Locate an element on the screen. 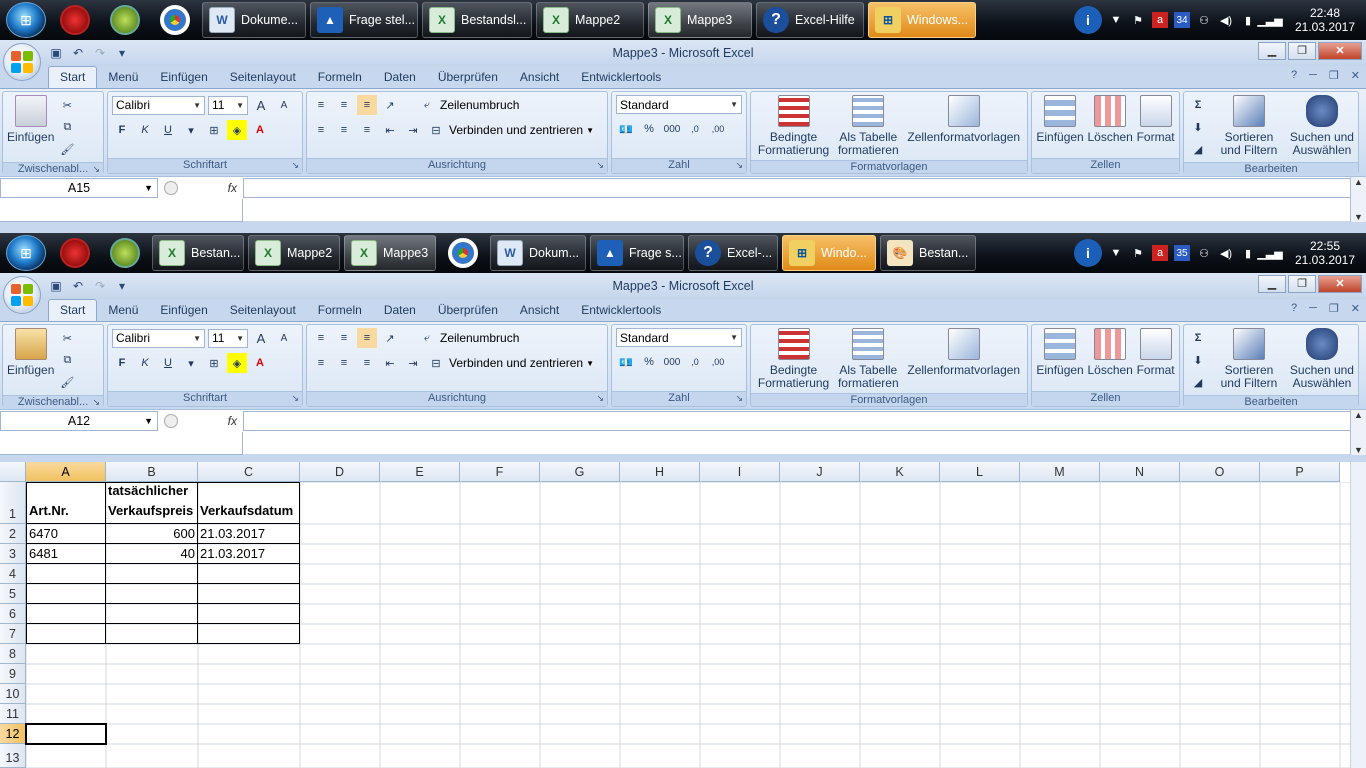  bold-button: F is located at coordinates (122, 363).